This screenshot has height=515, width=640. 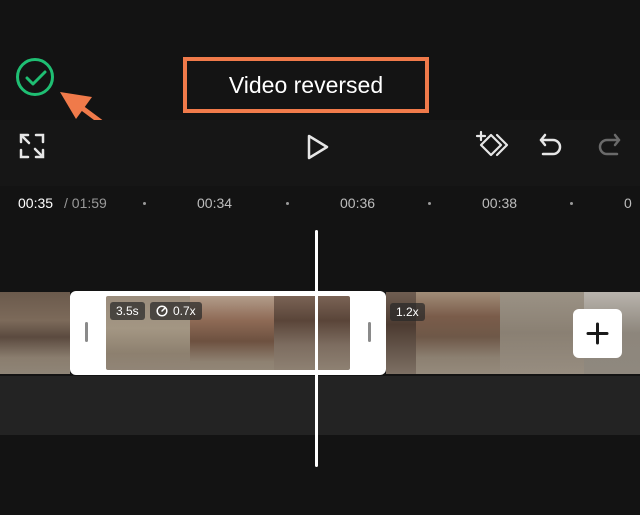 What do you see at coordinates (609, 146) in the screenshot?
I see `redo-icon` at bounding box center [609, 146].